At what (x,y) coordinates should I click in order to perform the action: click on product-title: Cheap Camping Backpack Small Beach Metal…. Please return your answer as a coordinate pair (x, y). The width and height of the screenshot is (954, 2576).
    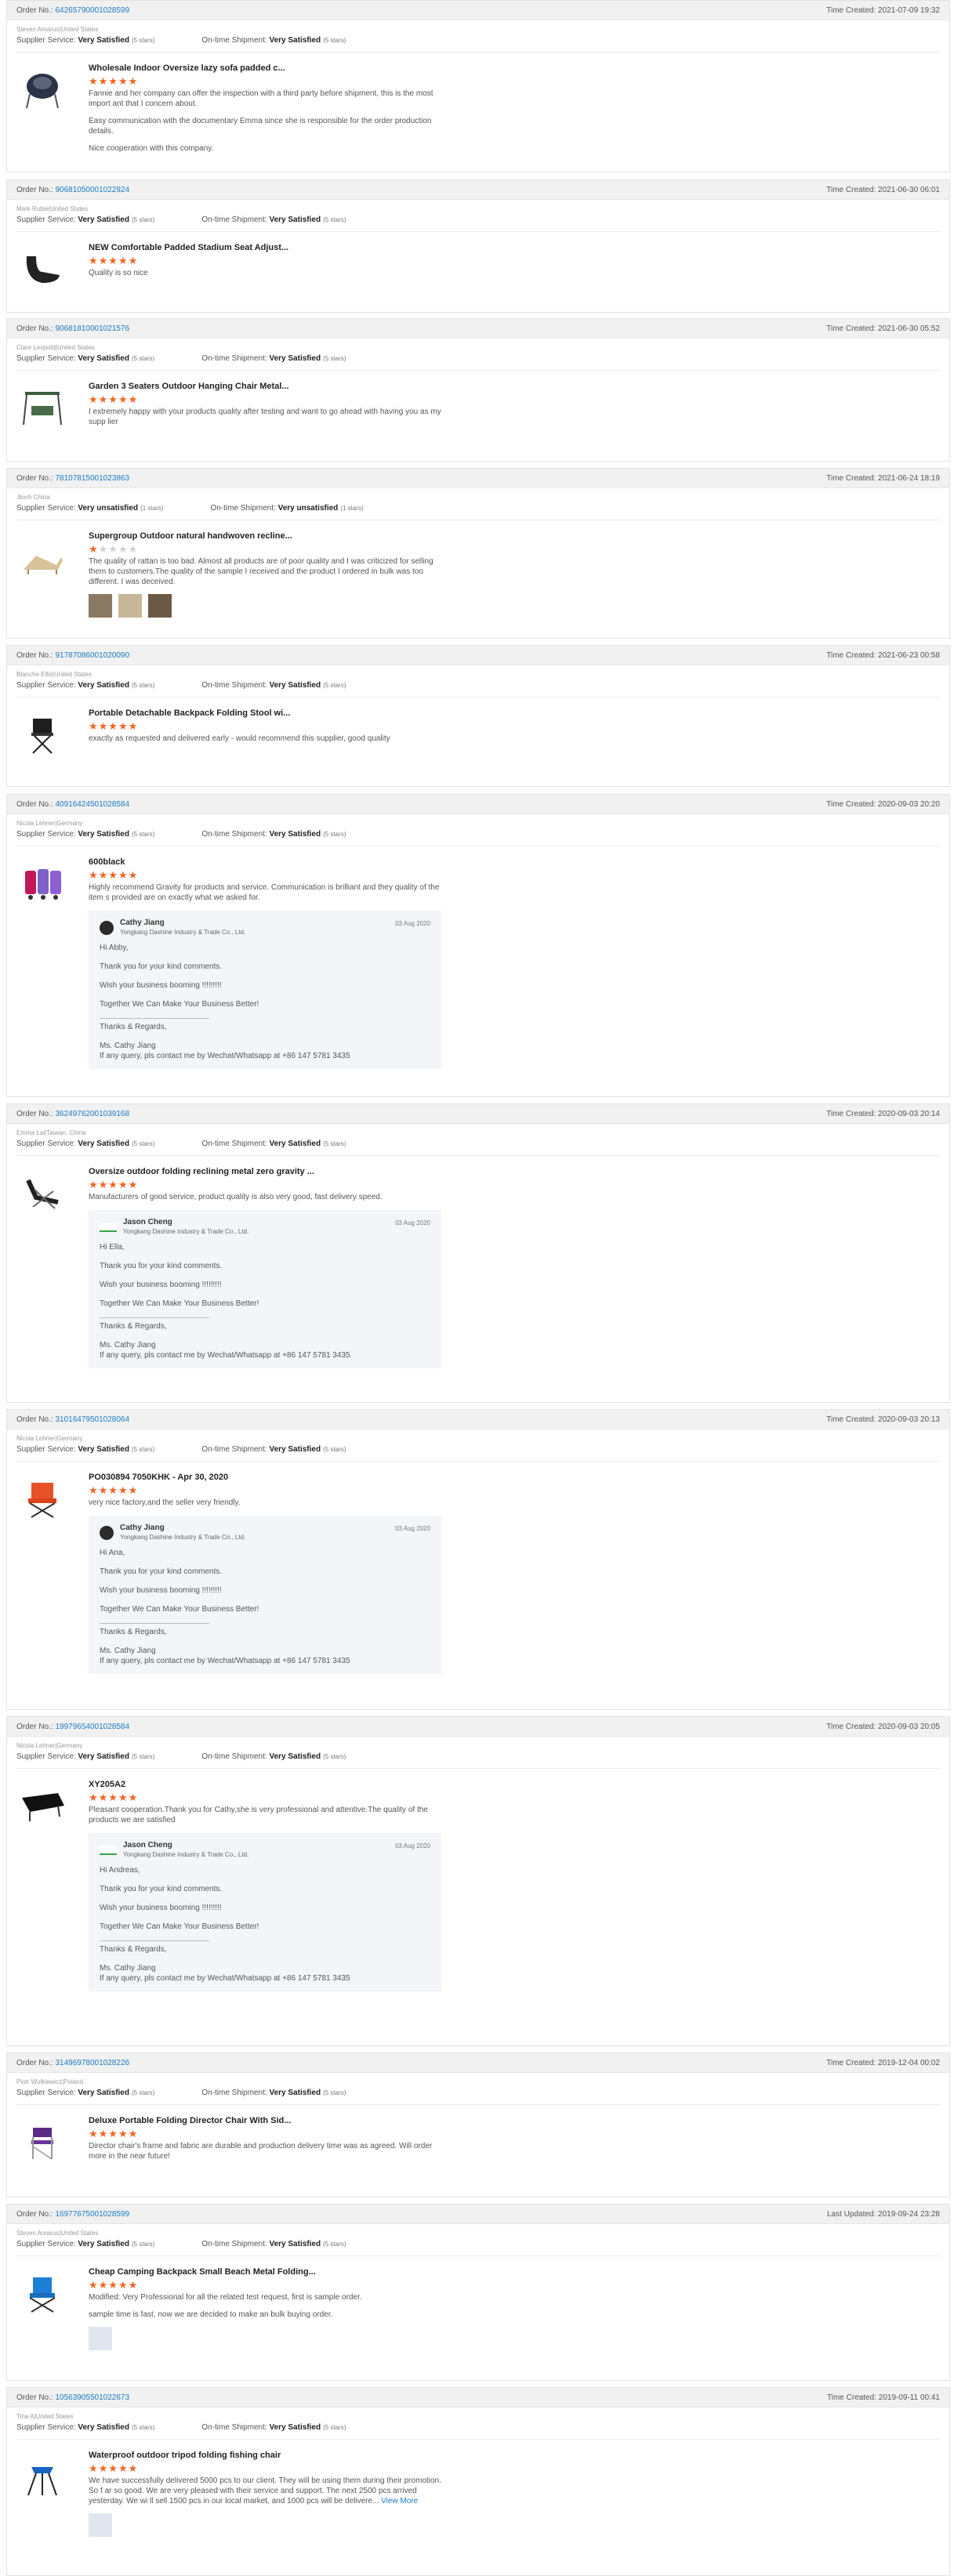
    Looking at the image, I should click on (265, 2272).